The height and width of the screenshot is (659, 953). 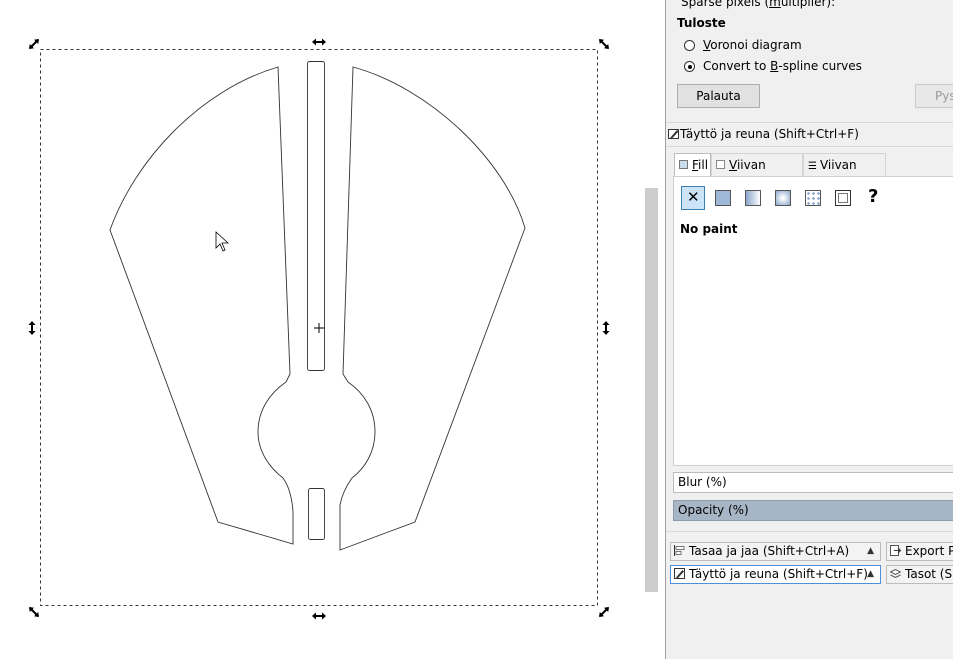 What do you see at coordinates (34, 44) in the screenshot?
I see `scale-handle-top-left` at bounding box center [34, 44].